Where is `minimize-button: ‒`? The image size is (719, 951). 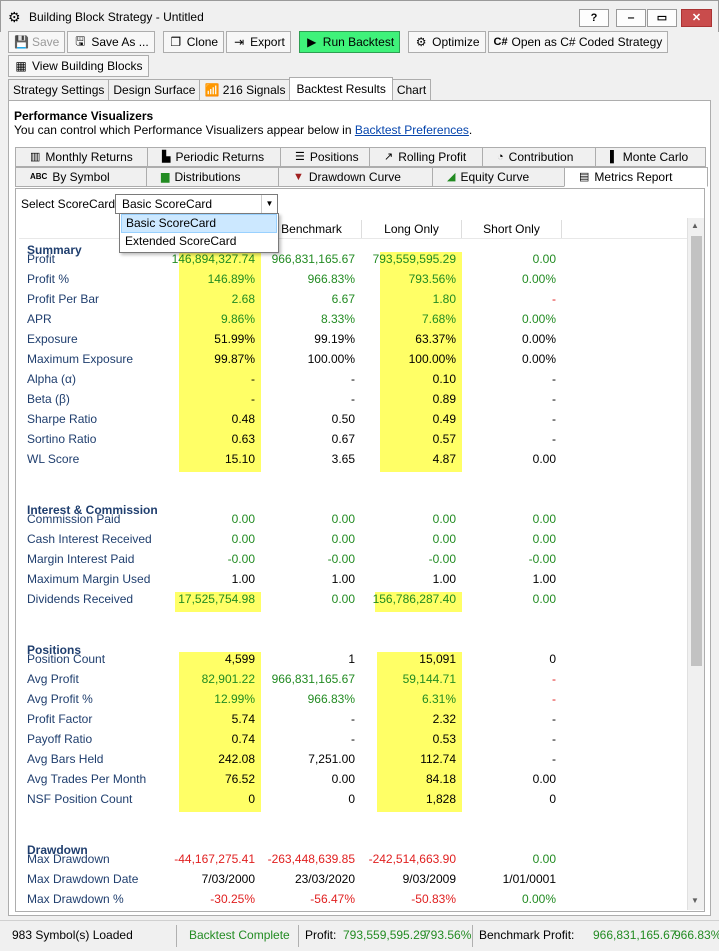 minimize-button: ‒ is located at coordinates (631, 18).